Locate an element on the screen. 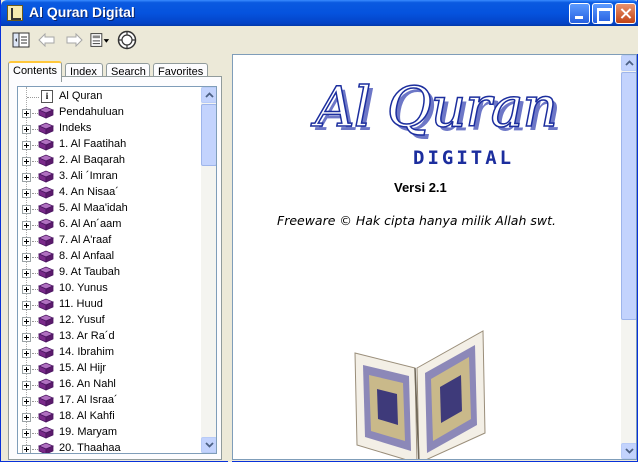  tree-item: 7. Al A'raaf is located at coordinates (109, 241).